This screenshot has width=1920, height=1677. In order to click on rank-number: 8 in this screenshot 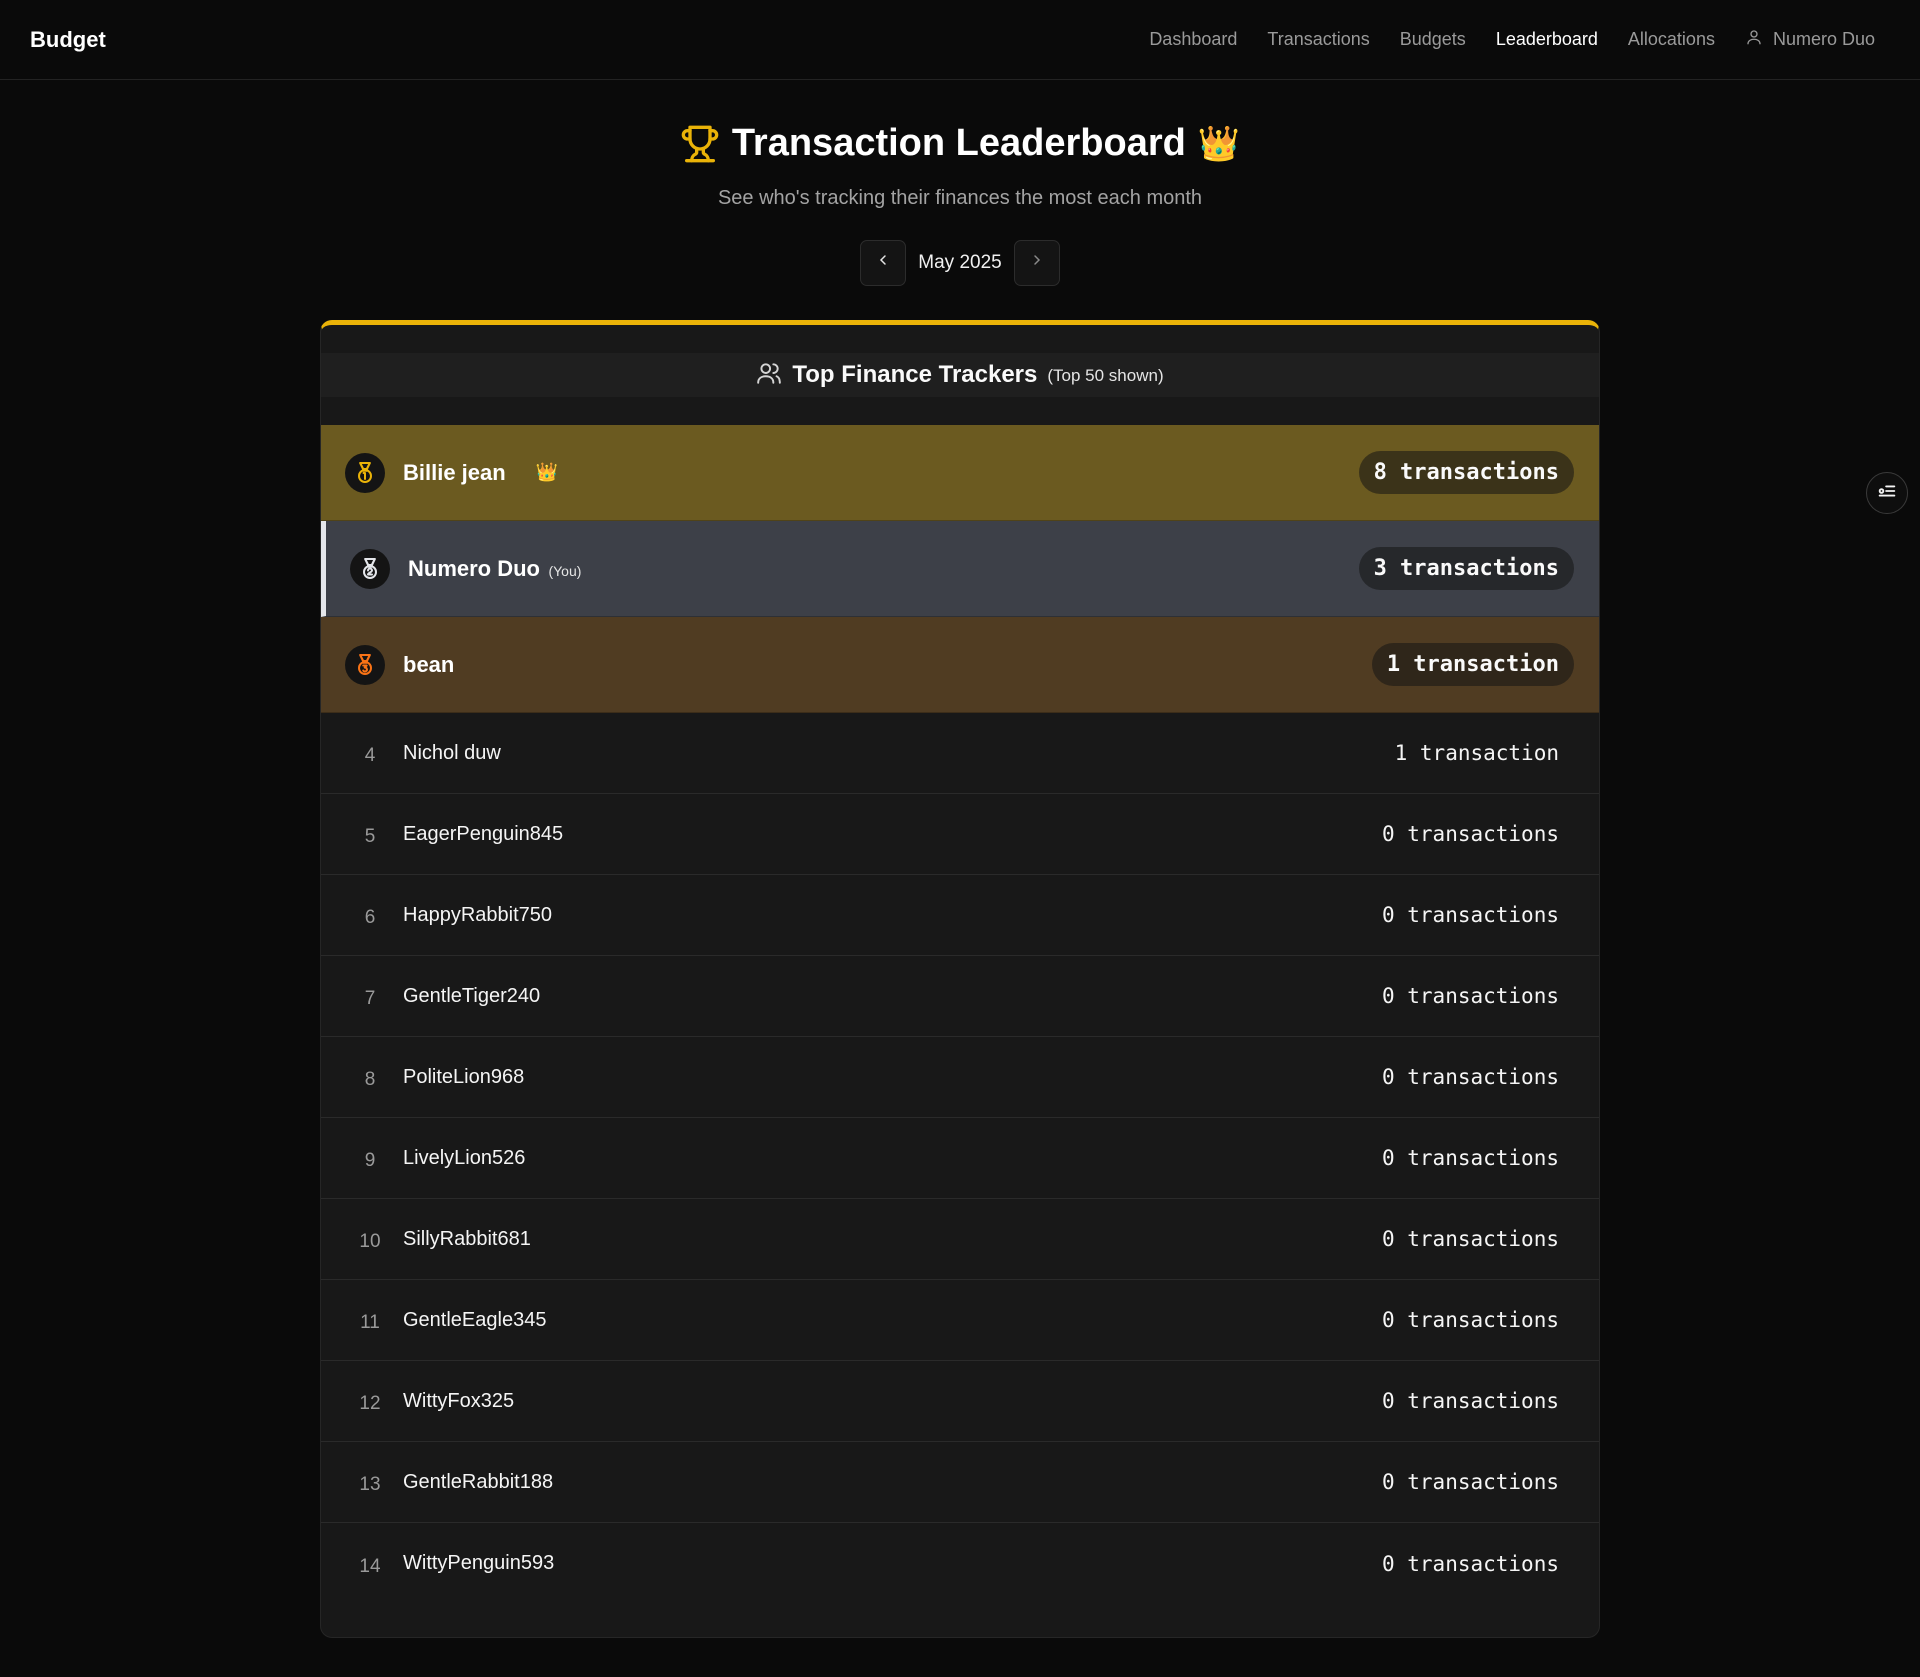, I will do `click(370, 1079)`.